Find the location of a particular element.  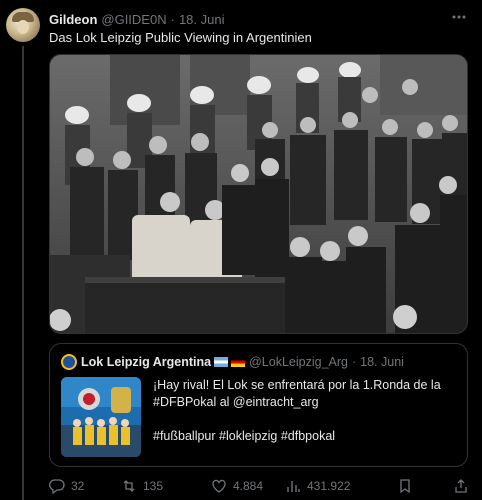

author-handle: @GIIDE0N is located at coordinates (133, 19).